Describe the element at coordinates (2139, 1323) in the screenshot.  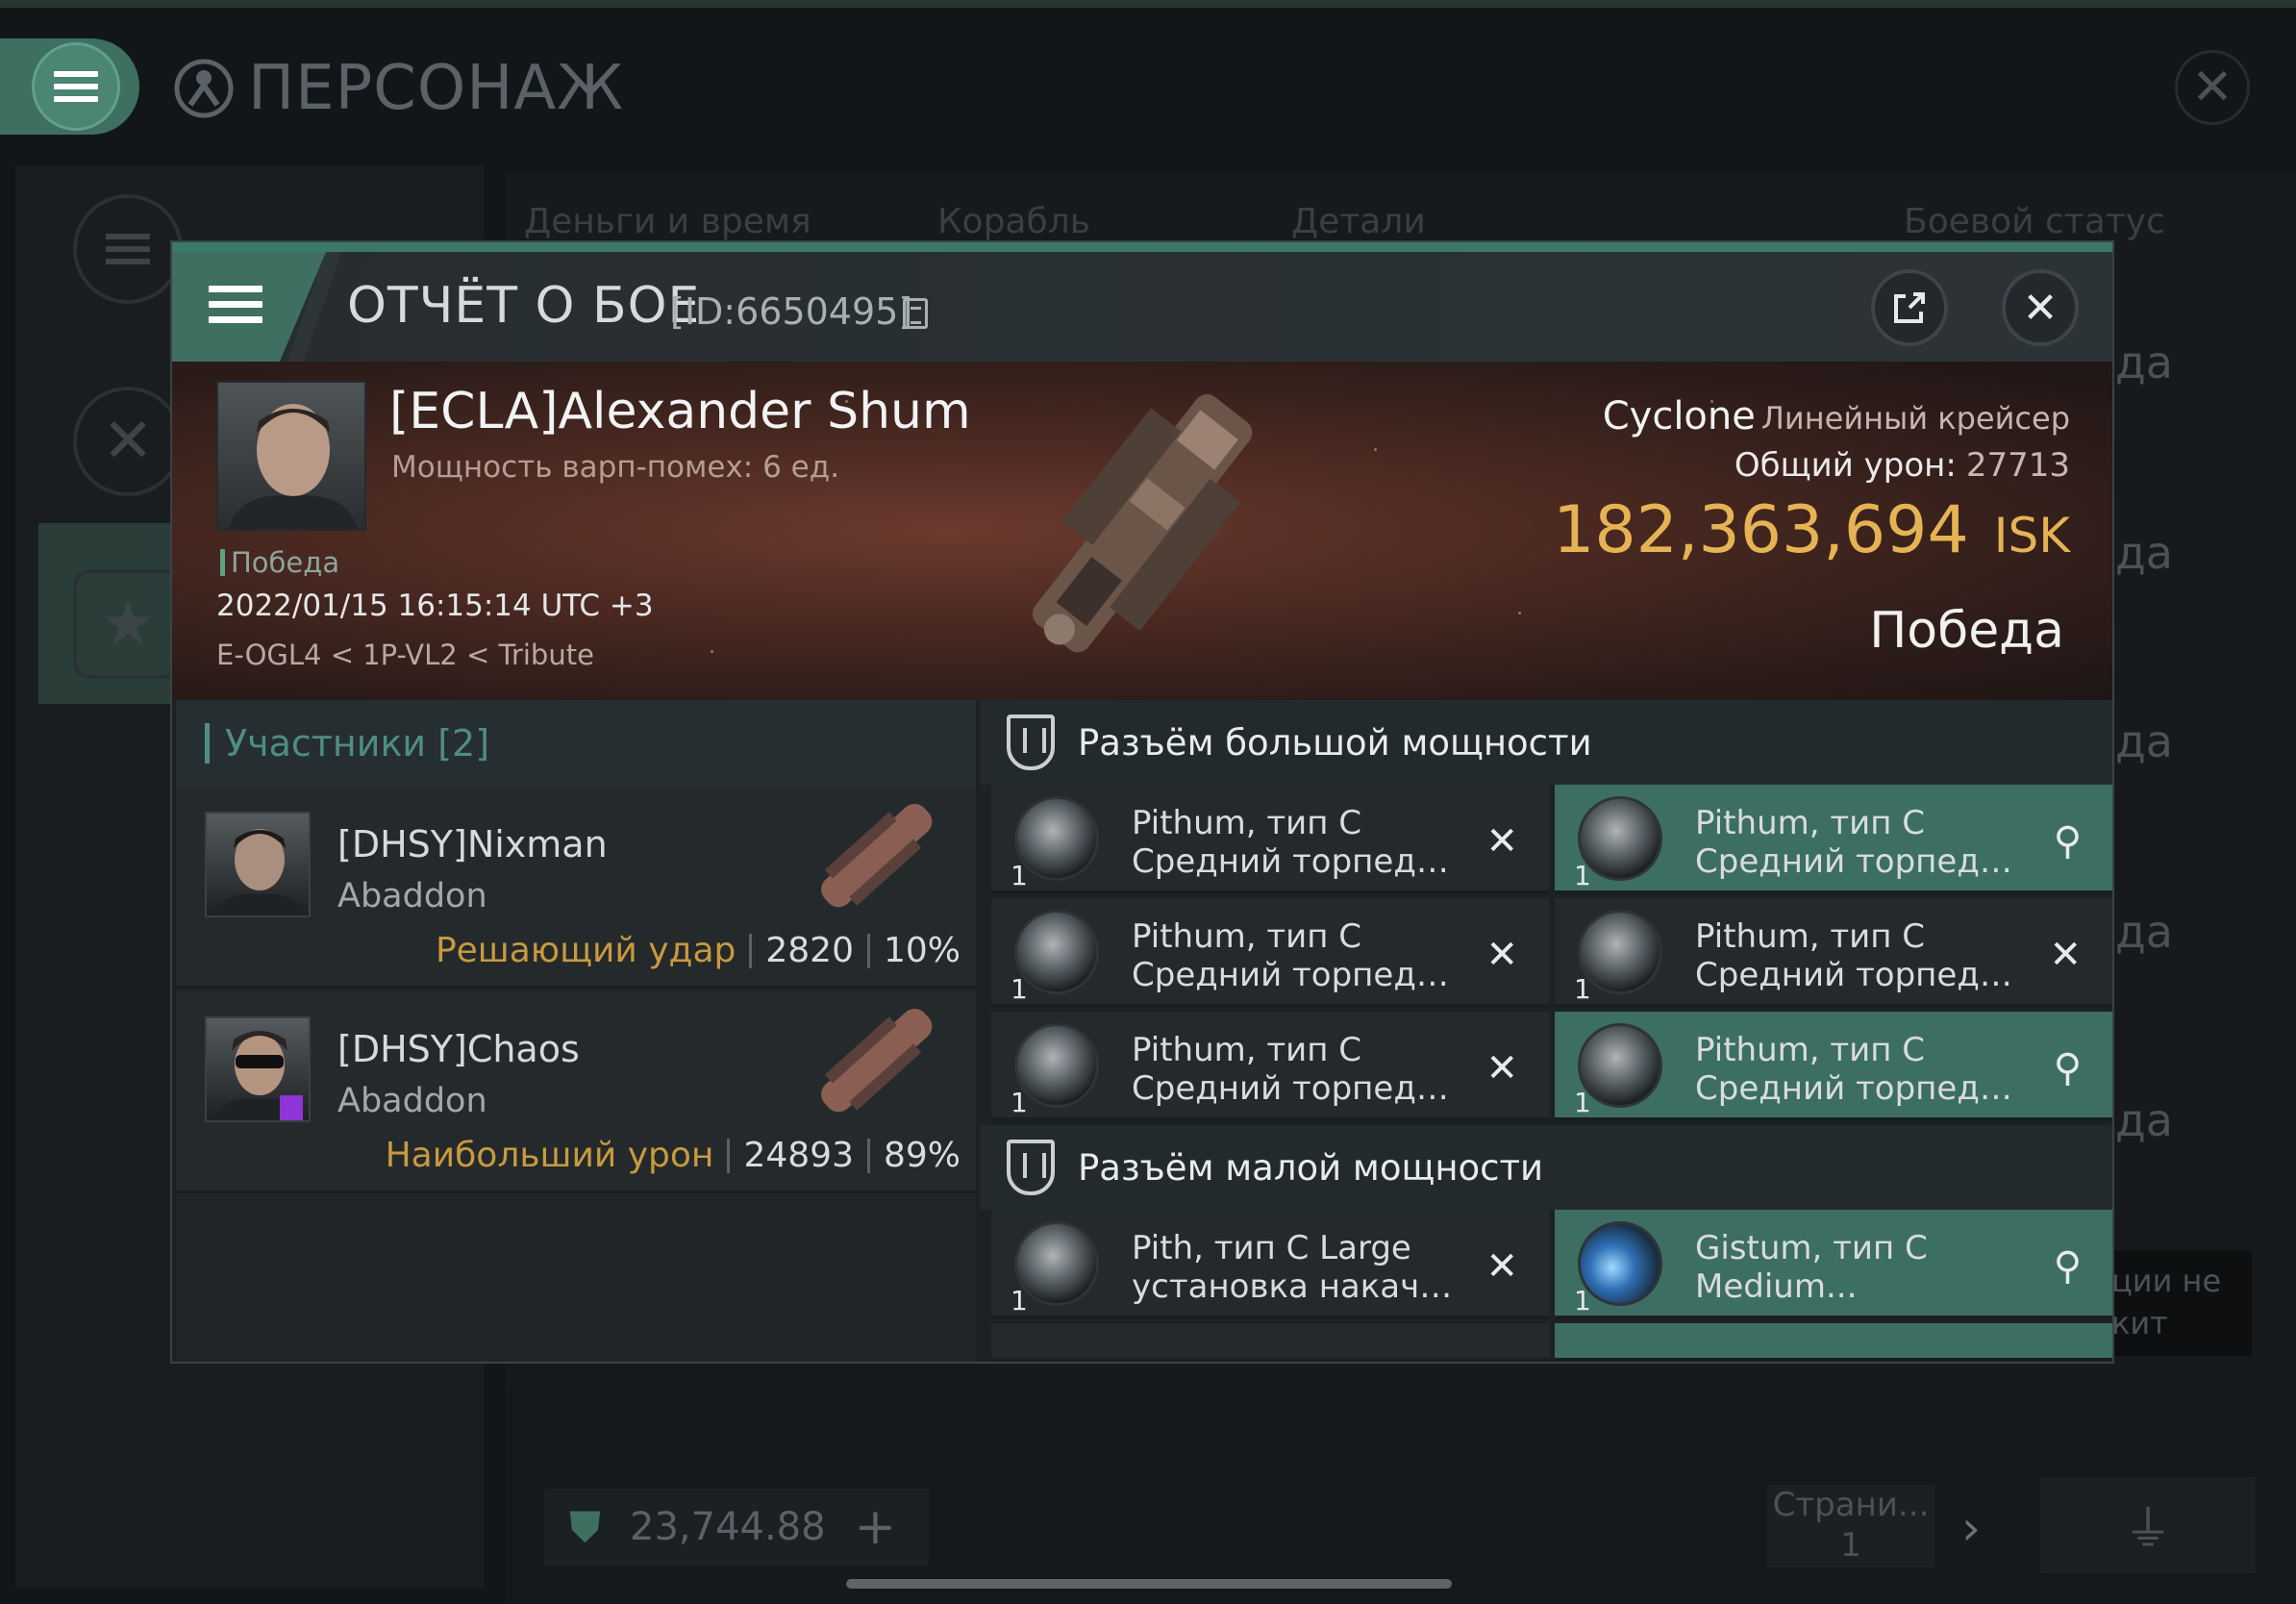
I see `notice-line: кит` at that location.